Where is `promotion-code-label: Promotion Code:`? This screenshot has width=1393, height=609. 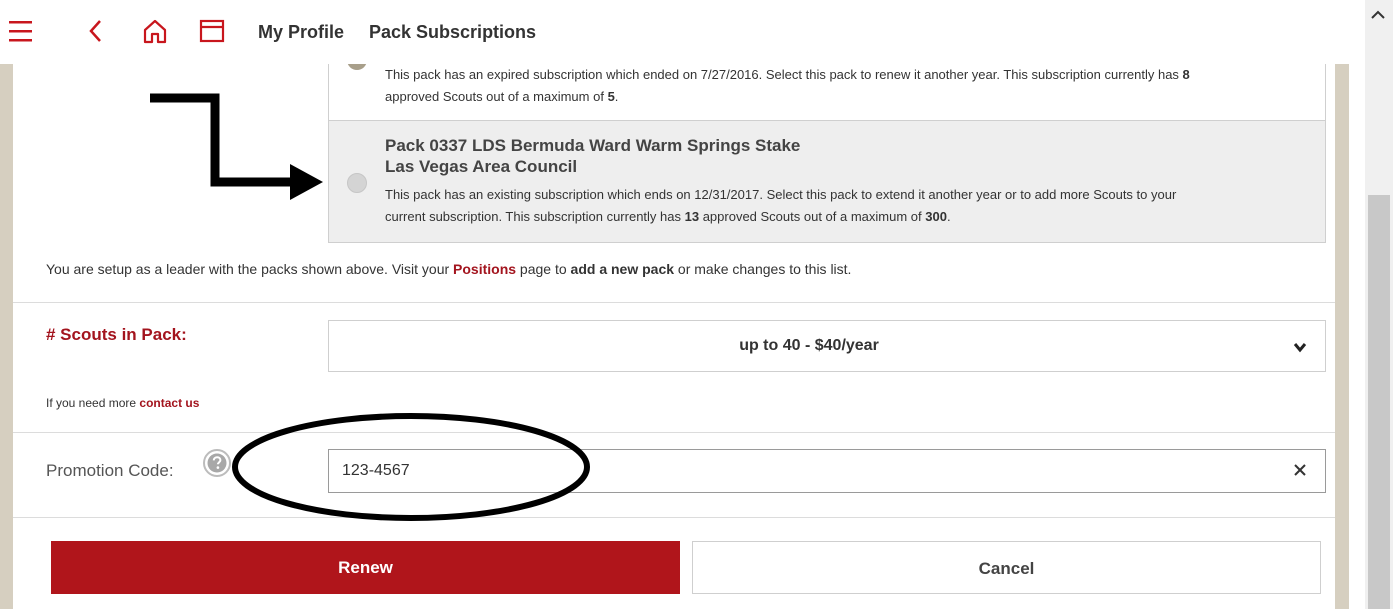 promotion-code-label: Promotion Code: is located at coordinates (110, 470).